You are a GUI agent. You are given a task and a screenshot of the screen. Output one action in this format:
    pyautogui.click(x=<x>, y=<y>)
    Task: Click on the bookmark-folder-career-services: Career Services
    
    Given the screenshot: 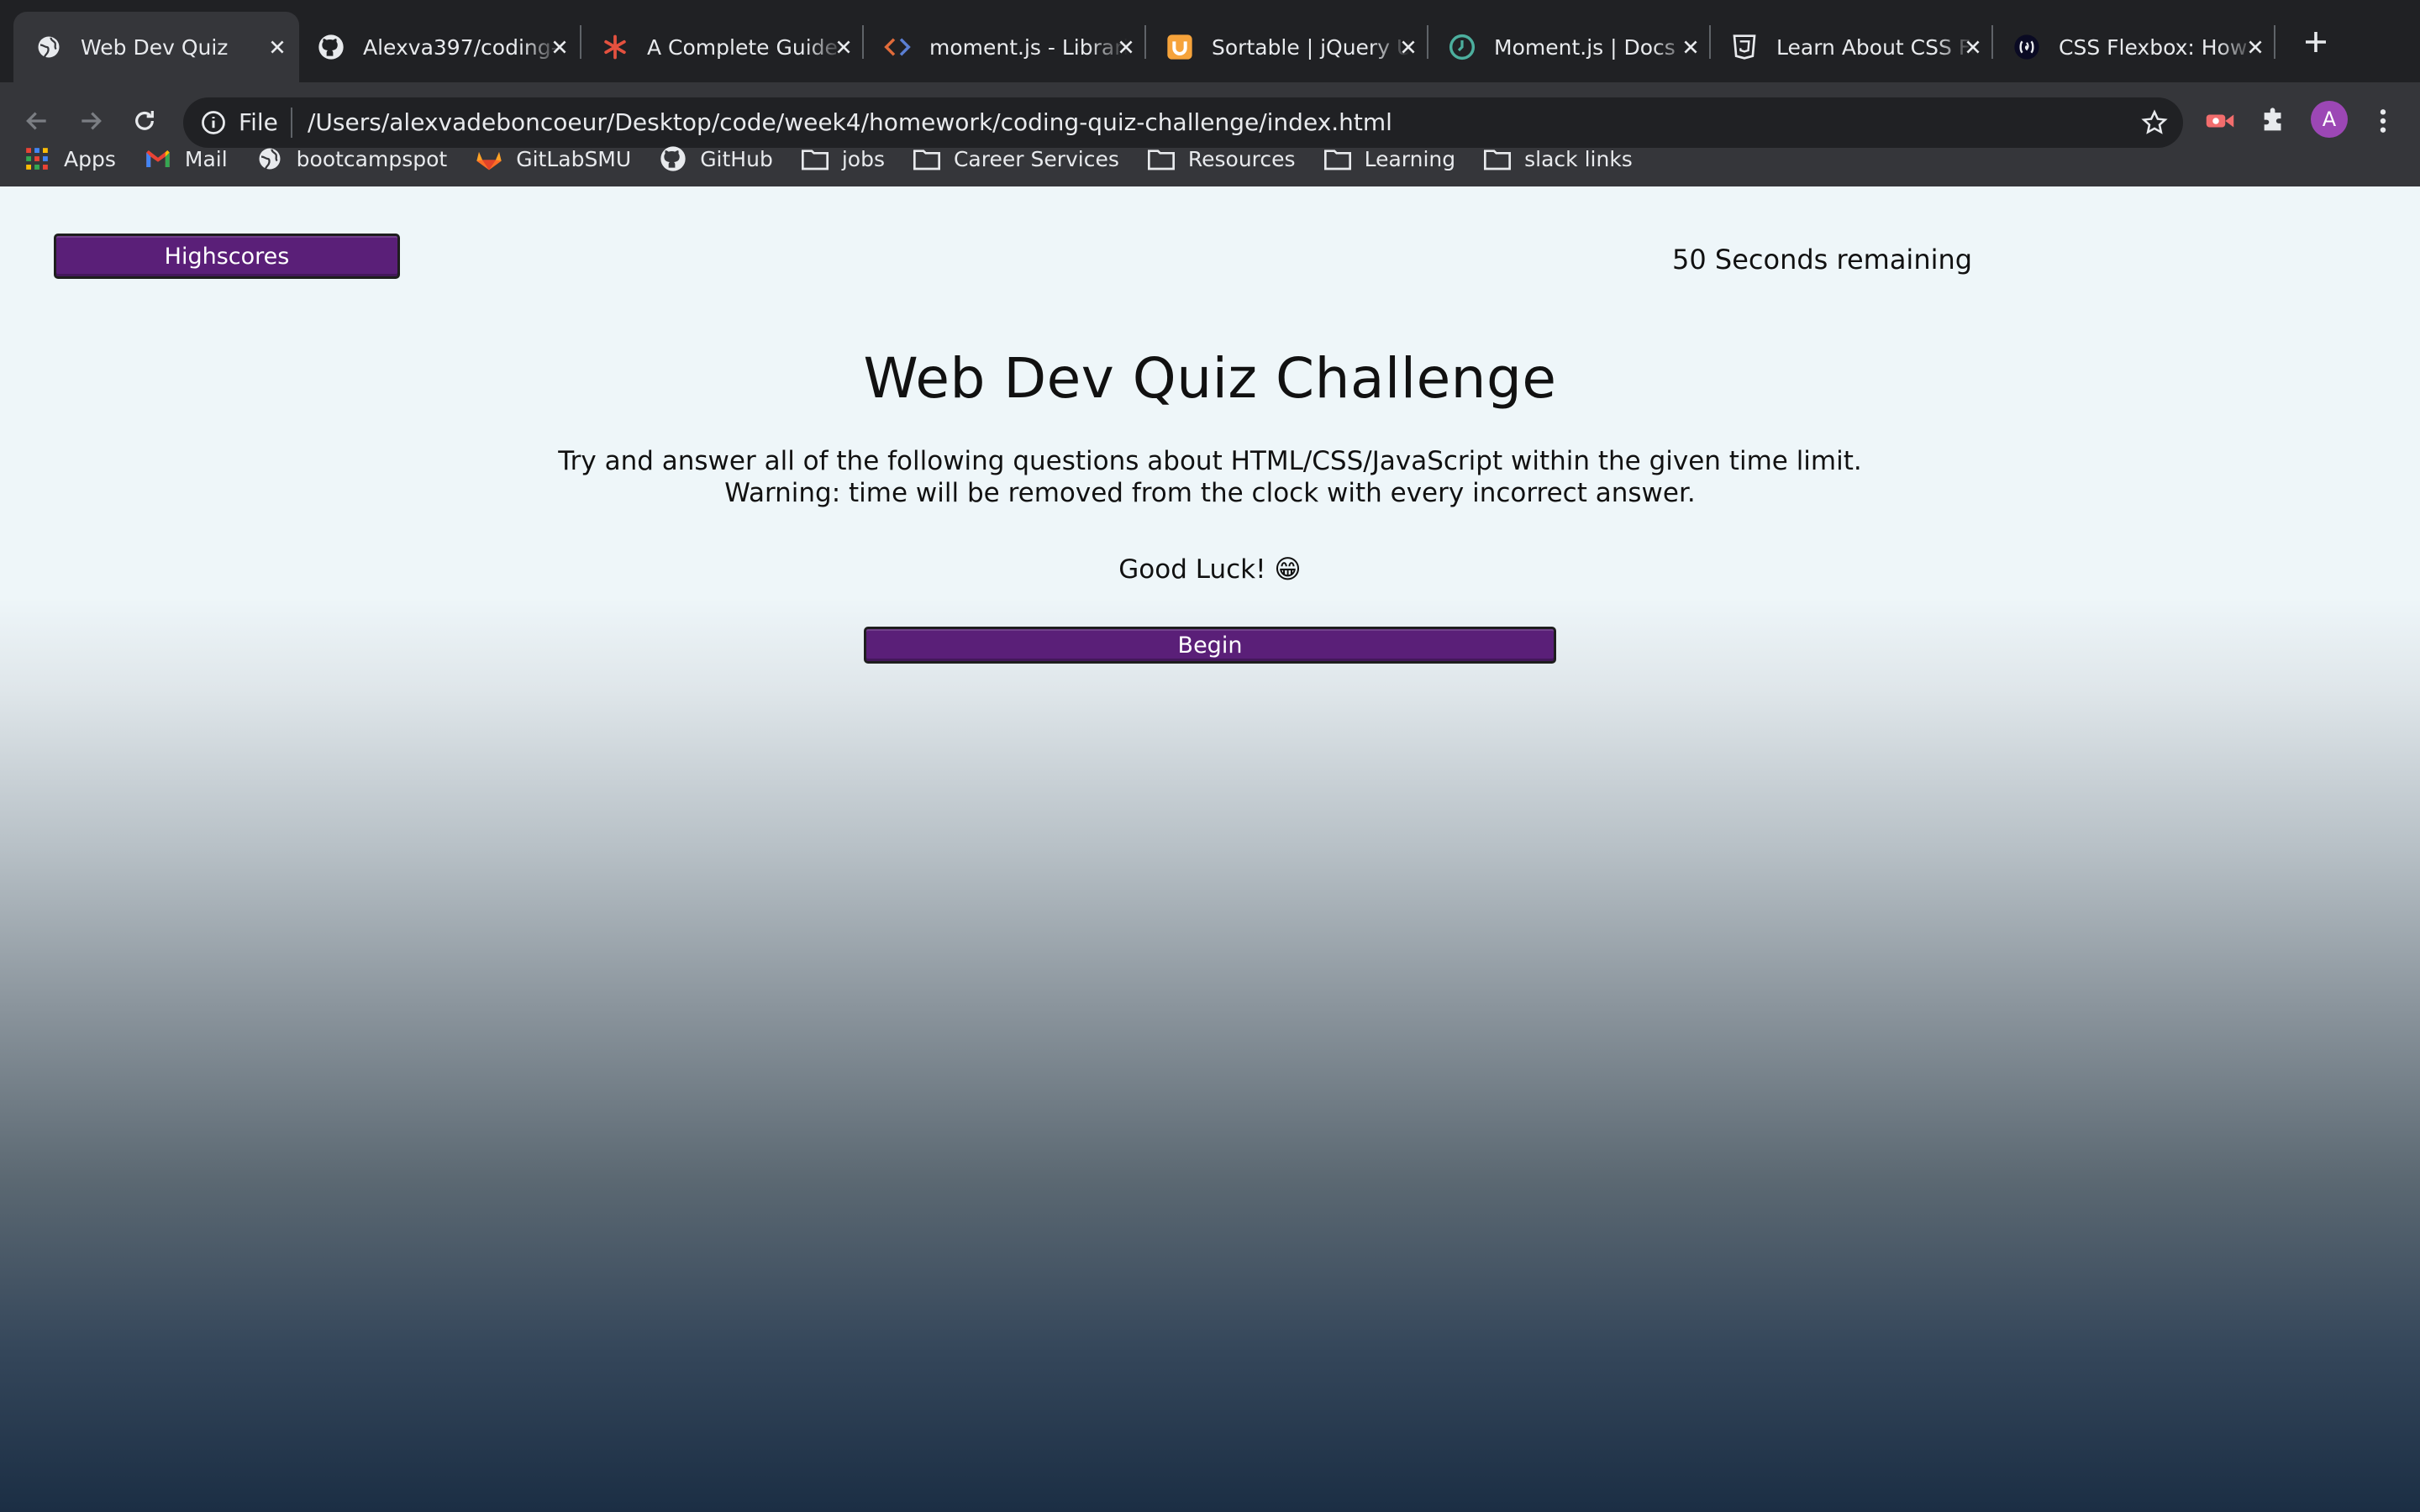 What is the action you would take?
    pyautogui.click(x=1016, y=158)
    